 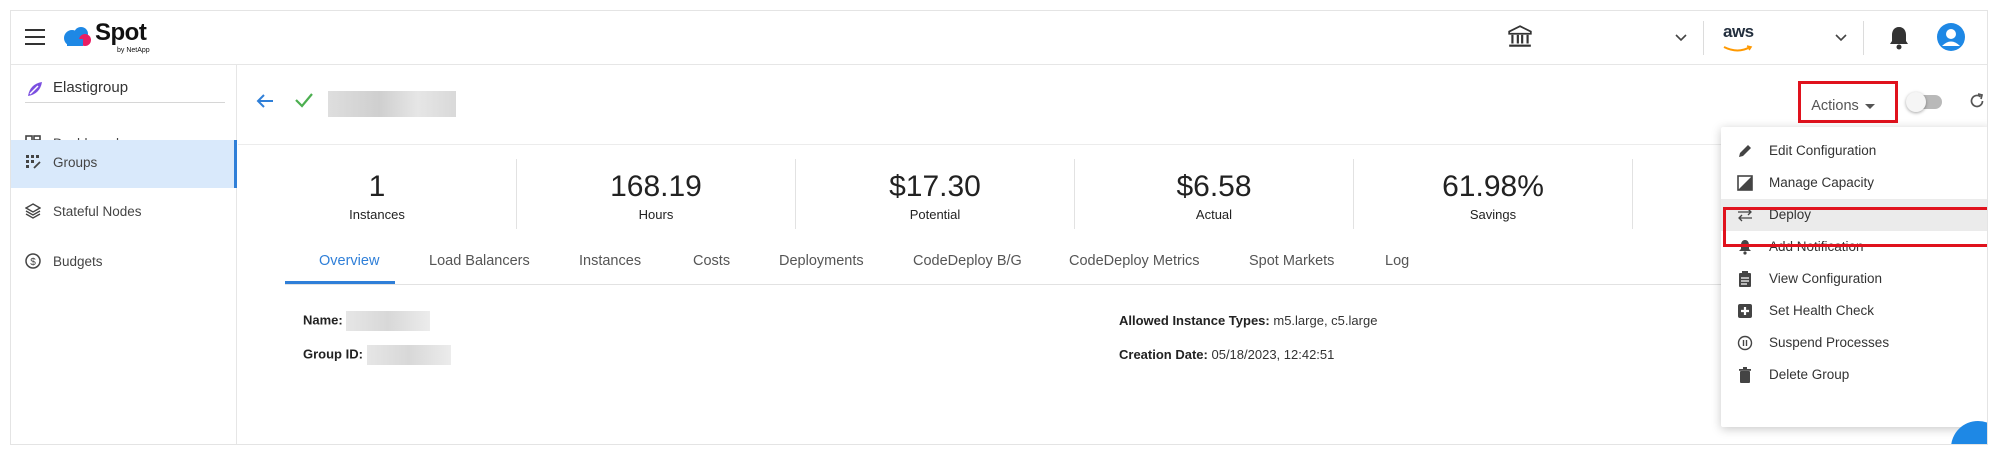 I want to click on aws-smile-icon, so click(x=1738, y=48).